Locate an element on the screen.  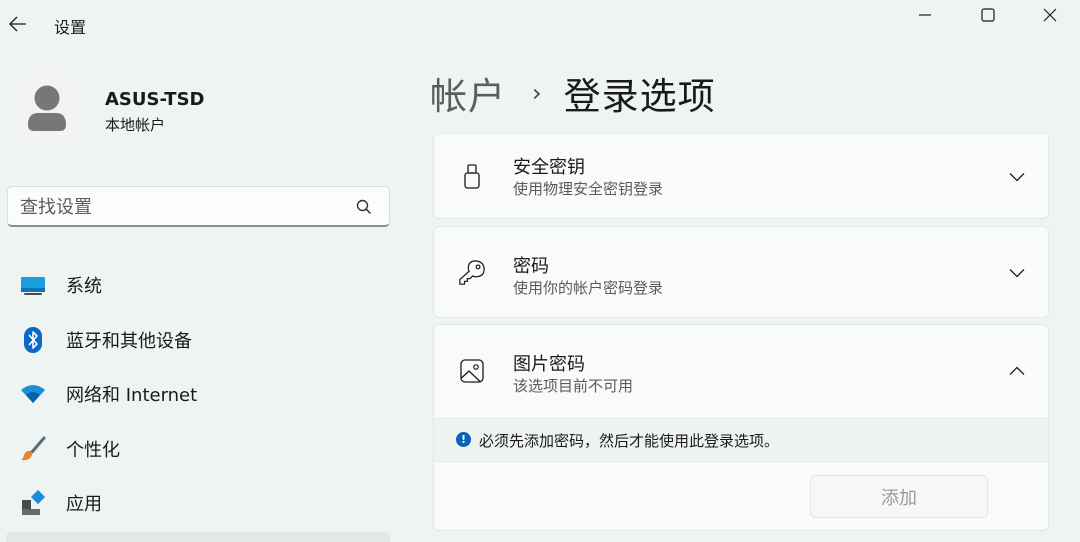
breadcrumb-parent: 帐户 is located at coordinates (468, 93).